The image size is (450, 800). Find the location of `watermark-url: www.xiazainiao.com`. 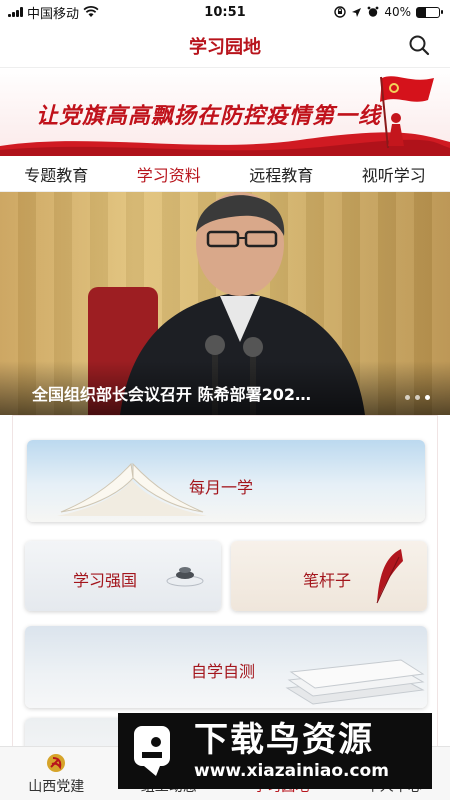

watermark-url: www.xiazainiao.com is located at coordinates (291, 771).